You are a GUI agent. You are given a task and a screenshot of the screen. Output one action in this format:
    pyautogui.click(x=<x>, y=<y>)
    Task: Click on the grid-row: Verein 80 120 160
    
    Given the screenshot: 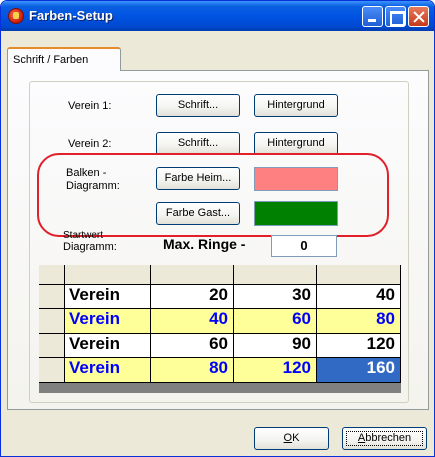 What is the action you would take?
    pyautogui.click(x=220, y=370)
    